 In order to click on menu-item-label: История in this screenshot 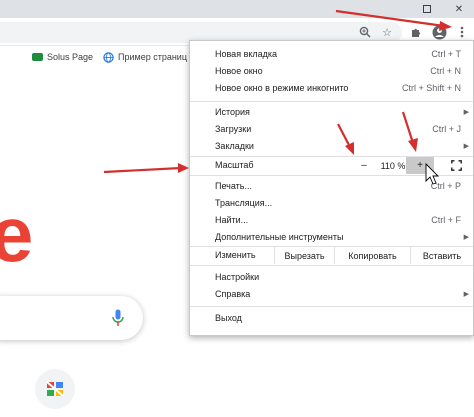, I will do `click(232, 111)`.